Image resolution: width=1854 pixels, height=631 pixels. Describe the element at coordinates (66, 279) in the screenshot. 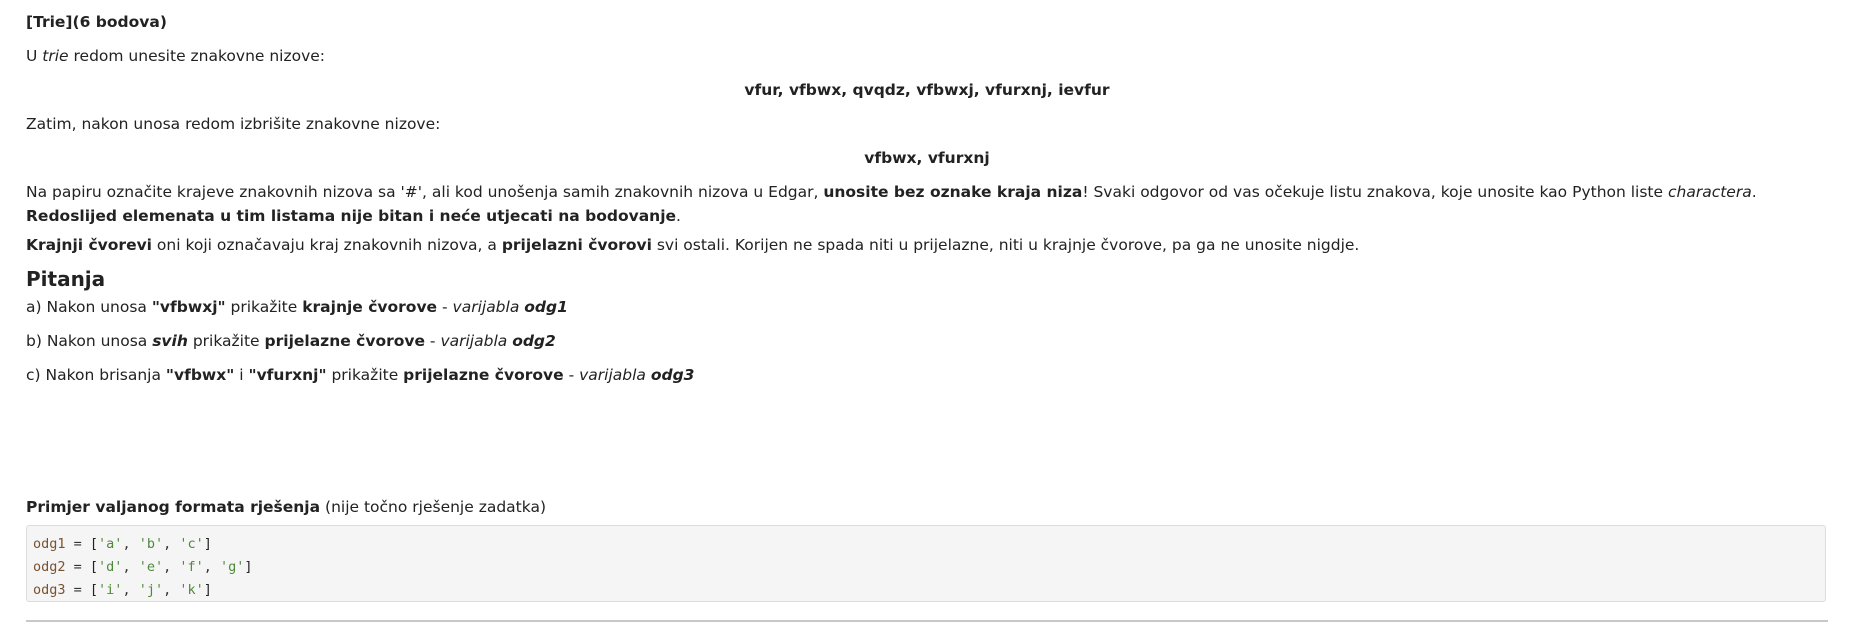

I see `questions-heading: Pitanja` at that location.